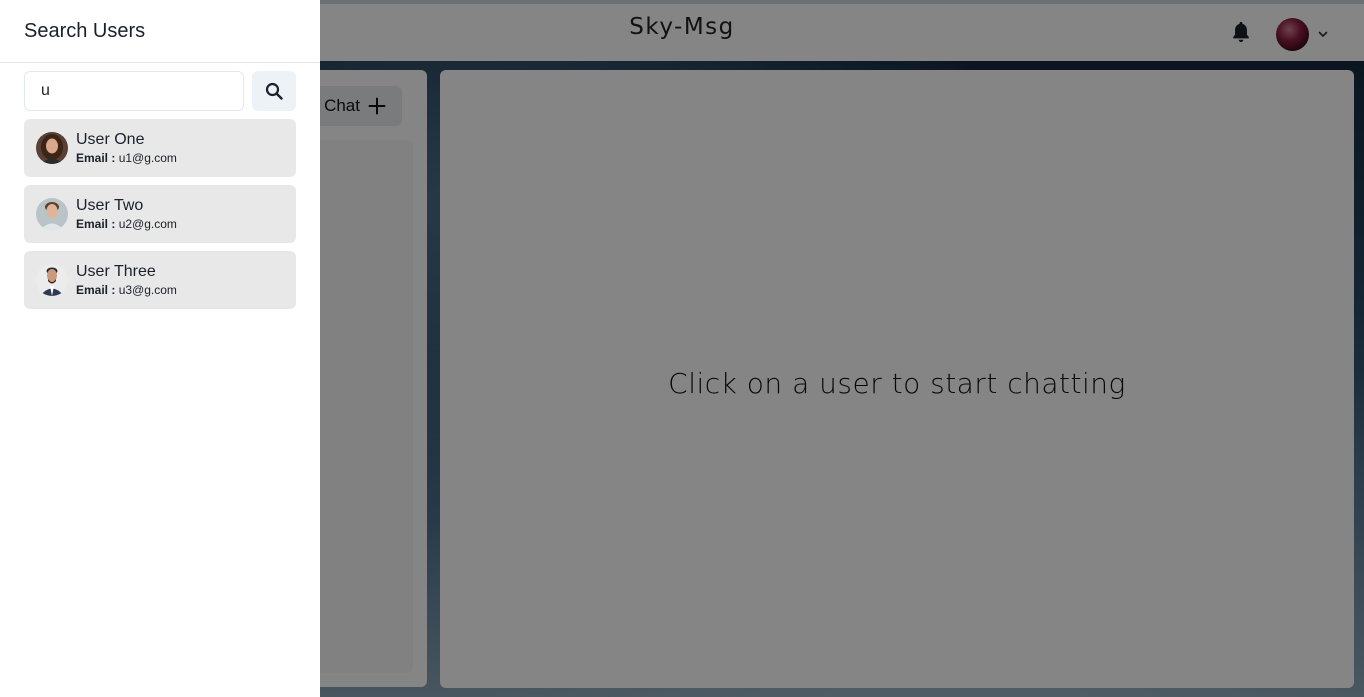 The image size is (1364, 697). Describe the element at coordinates (134, 91) in the screenshot. I see `search-input` at that location.